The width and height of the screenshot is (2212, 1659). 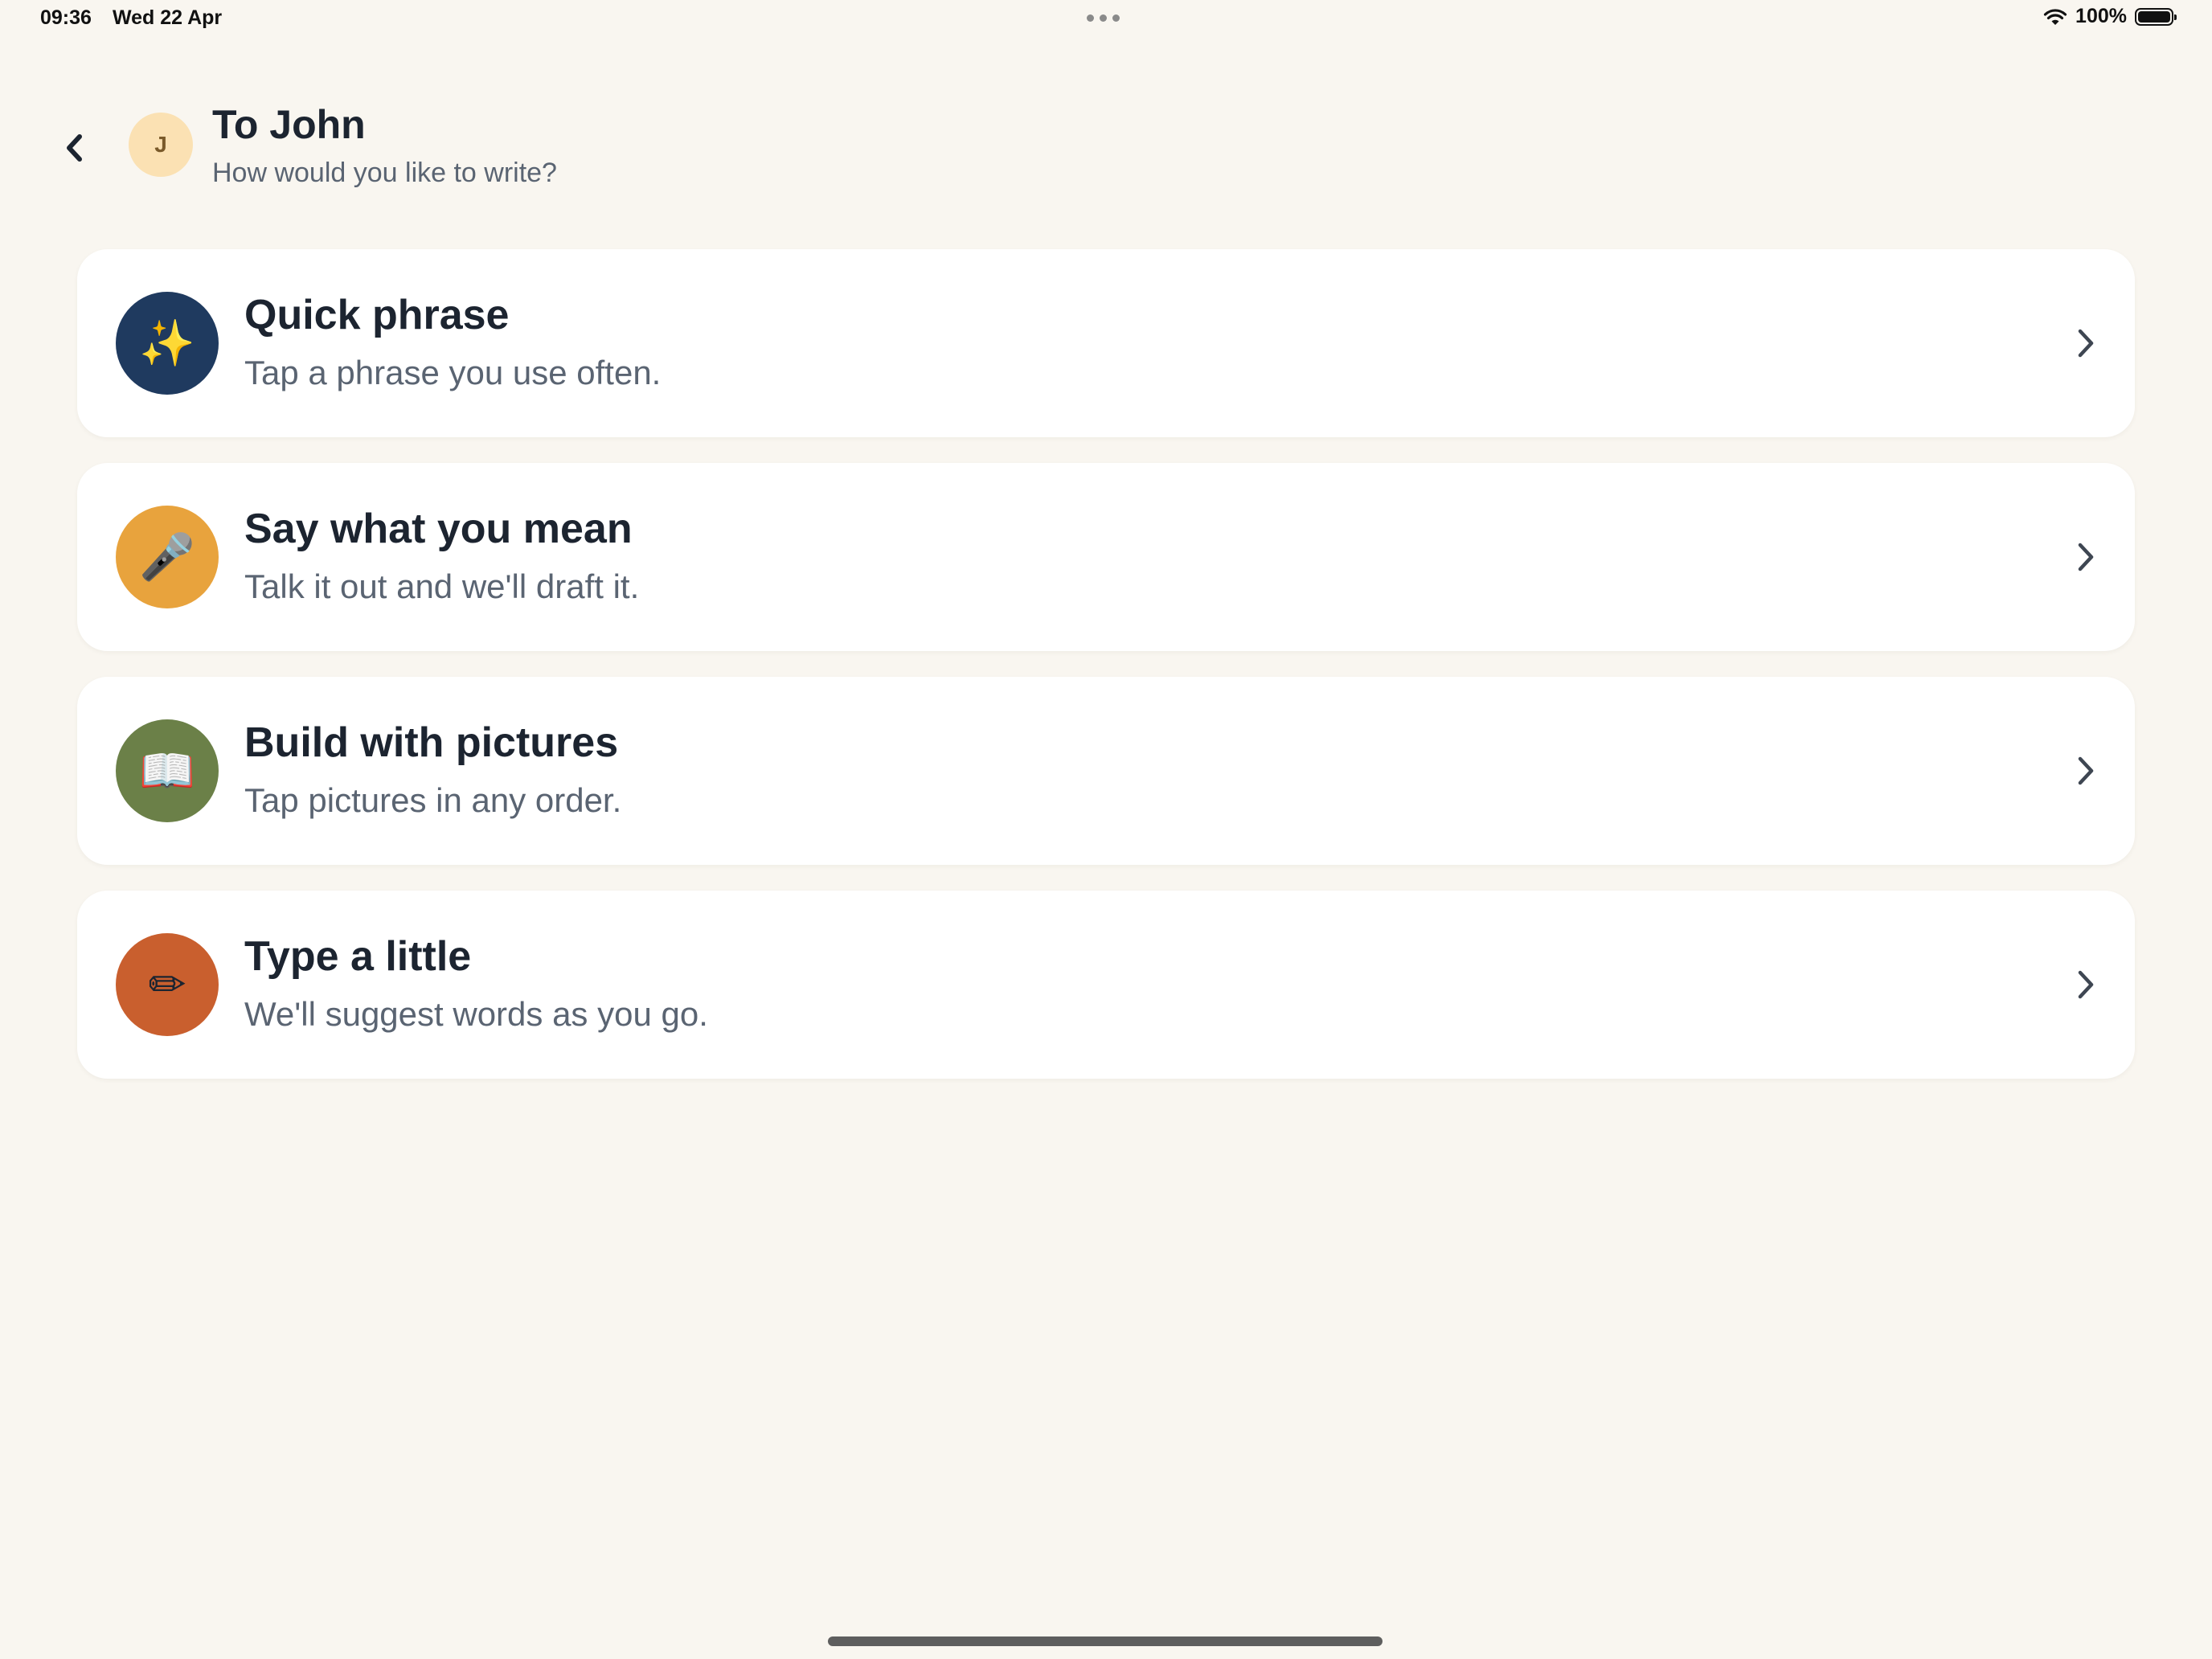 What do you see at coordinates (358, 956) in the screenshot?
I see `option-title: Type a little` at bounding box center [358, 956].